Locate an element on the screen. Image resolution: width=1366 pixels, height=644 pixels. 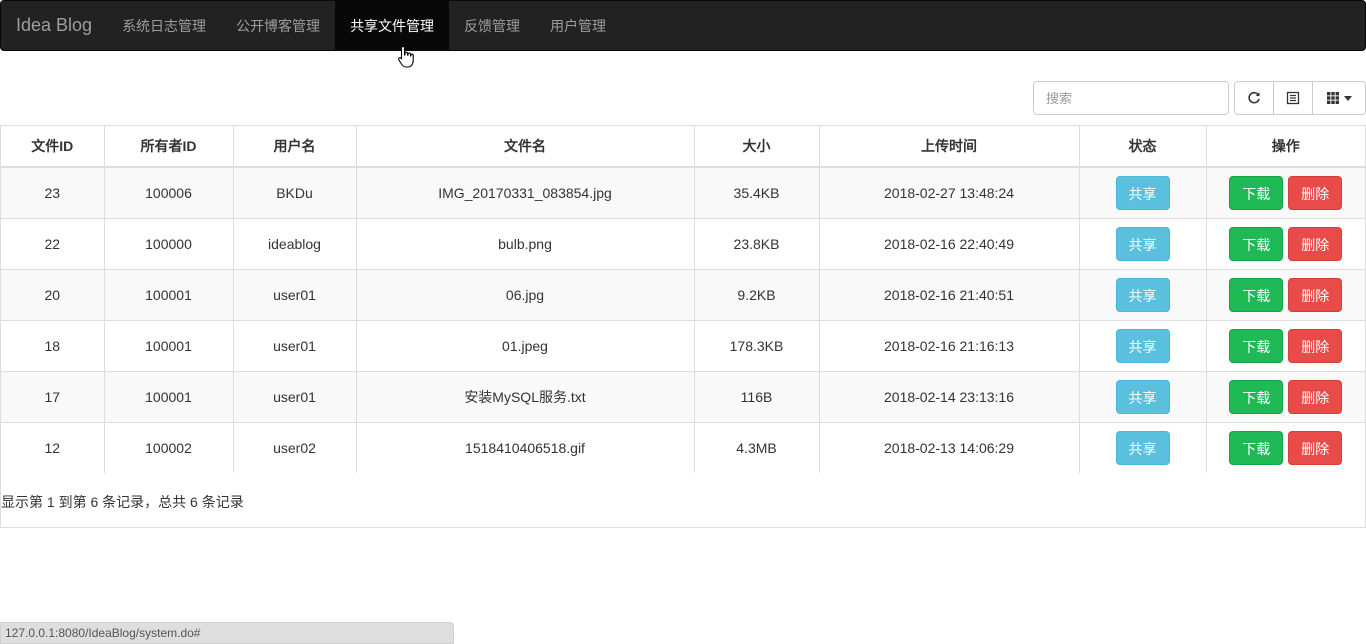
cell-size: 116B is located at coordinates (757, 396).